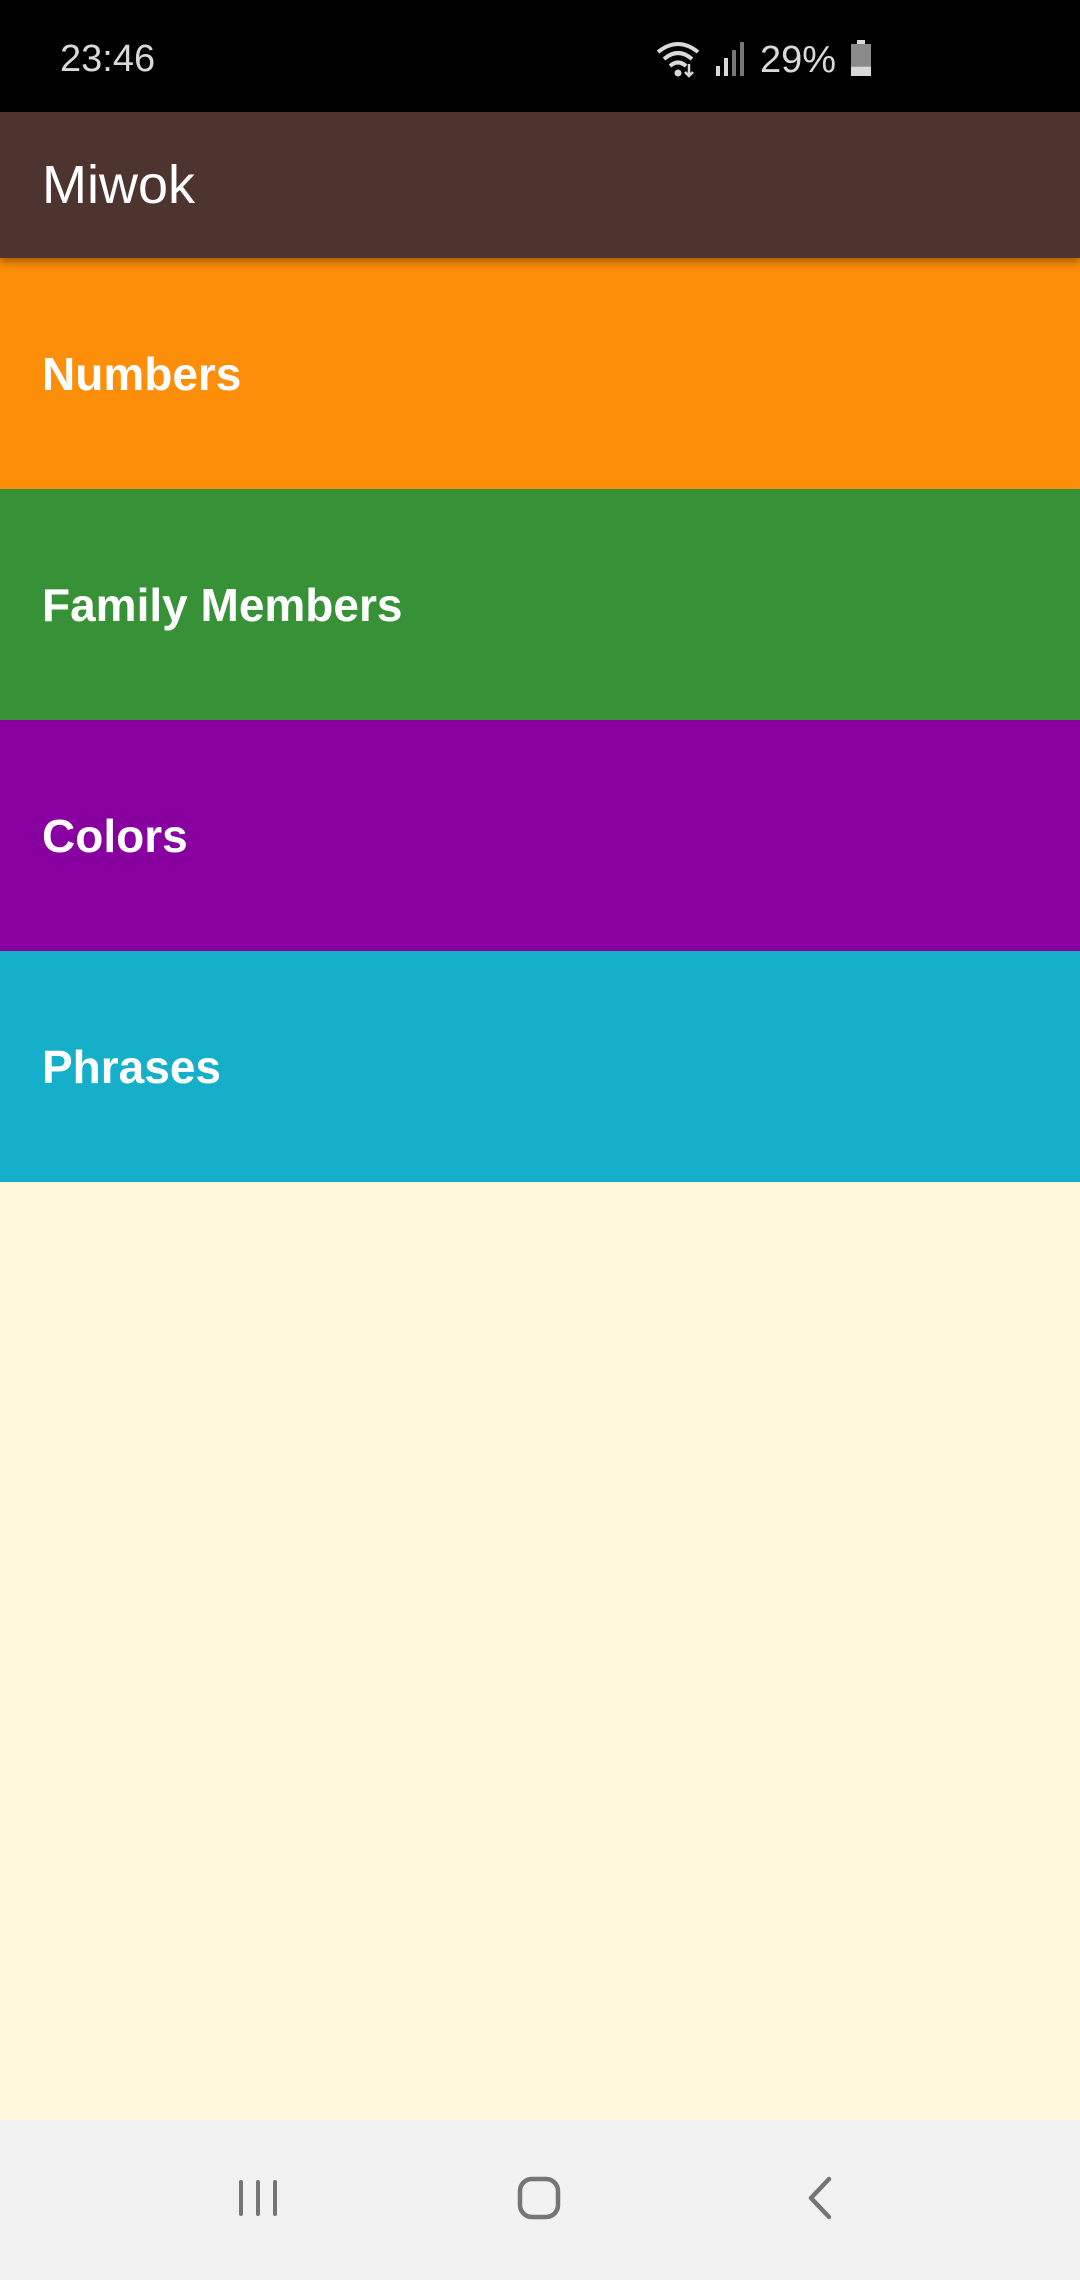  I want to click on back-button, so click(820, 2200).